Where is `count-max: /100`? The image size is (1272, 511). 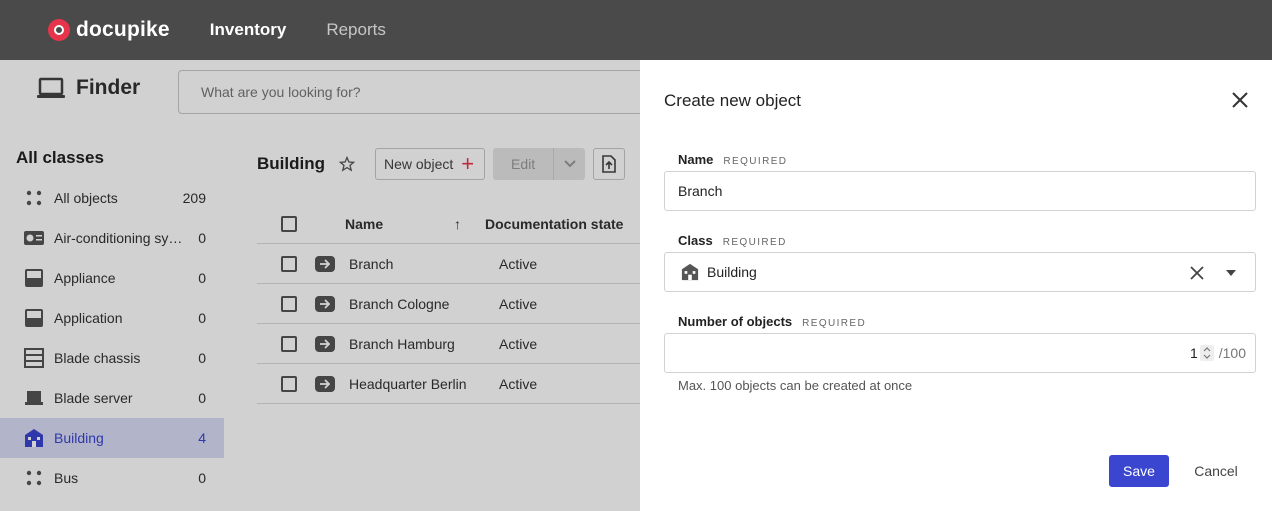 count-max: /100 is located at coordinates (1232, 353).